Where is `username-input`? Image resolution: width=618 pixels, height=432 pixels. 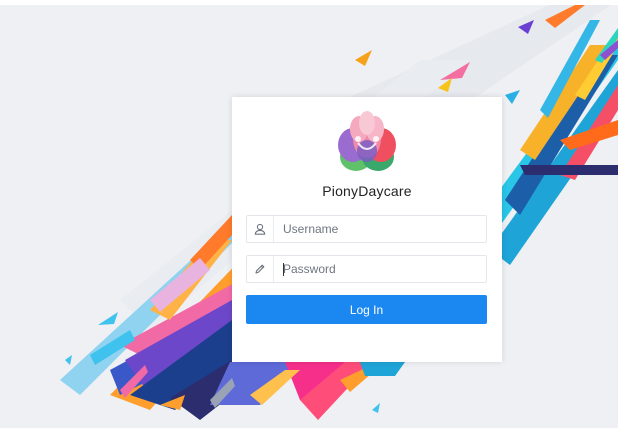
username-input is located at coordinates (378, 229).